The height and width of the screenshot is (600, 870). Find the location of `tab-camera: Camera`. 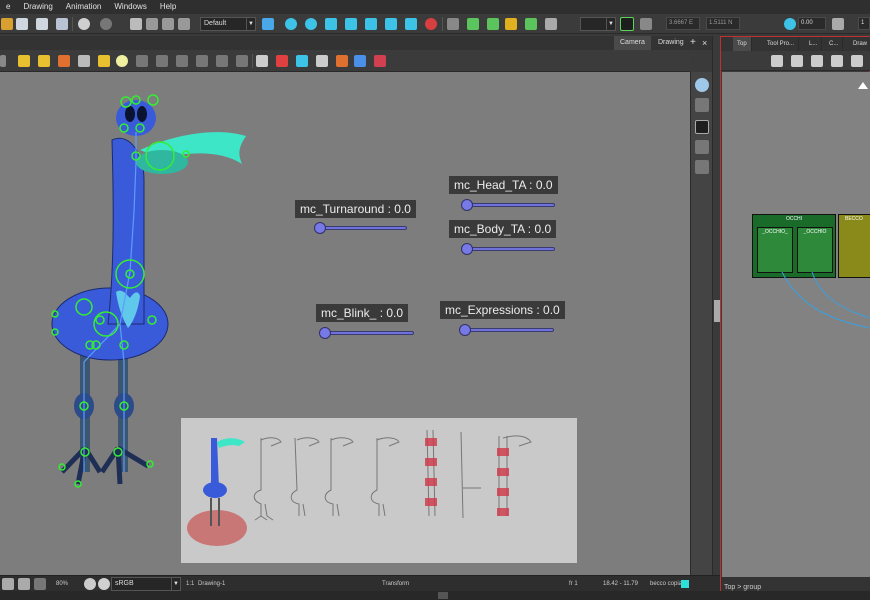

tab-camera: Camera is located at coordinates (632, 43).